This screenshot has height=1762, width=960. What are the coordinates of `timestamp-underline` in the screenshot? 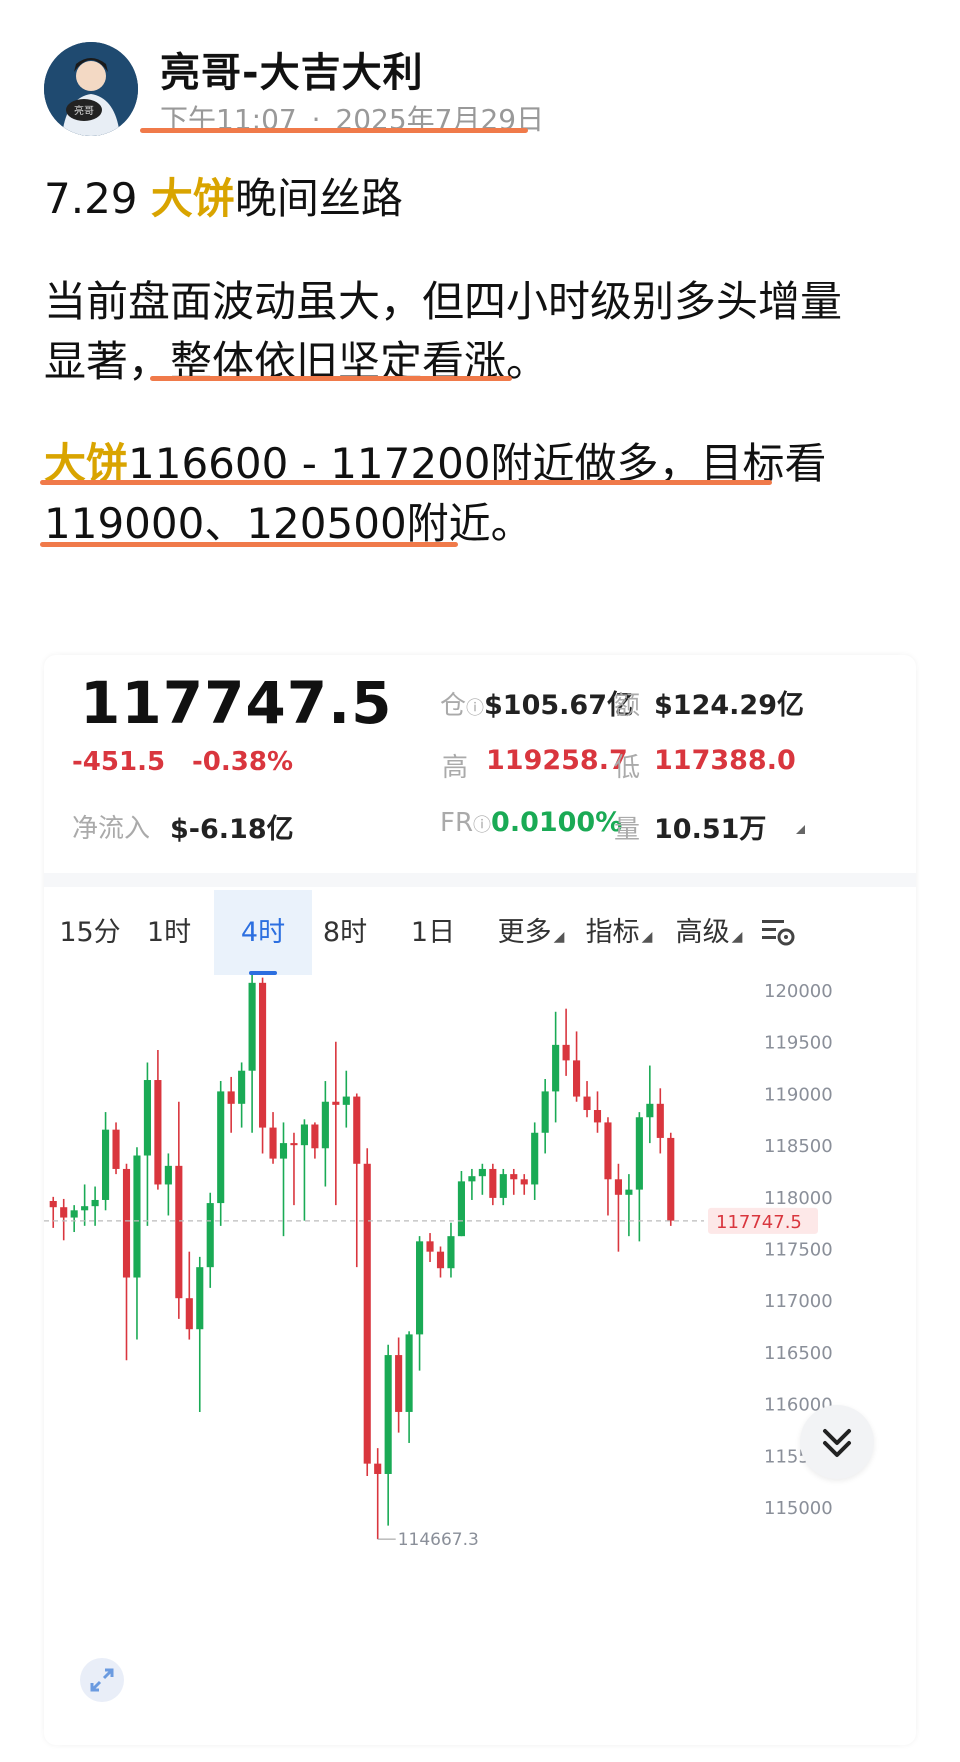 It's located at (334, 130).